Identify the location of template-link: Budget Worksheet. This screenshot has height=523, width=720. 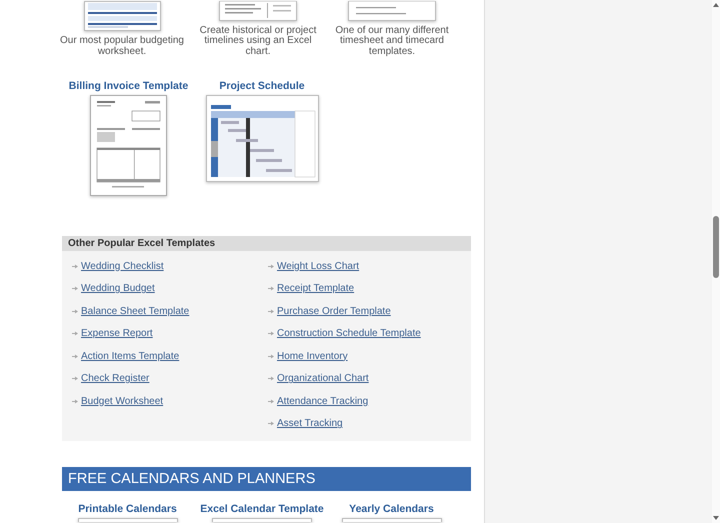
(122, 401).